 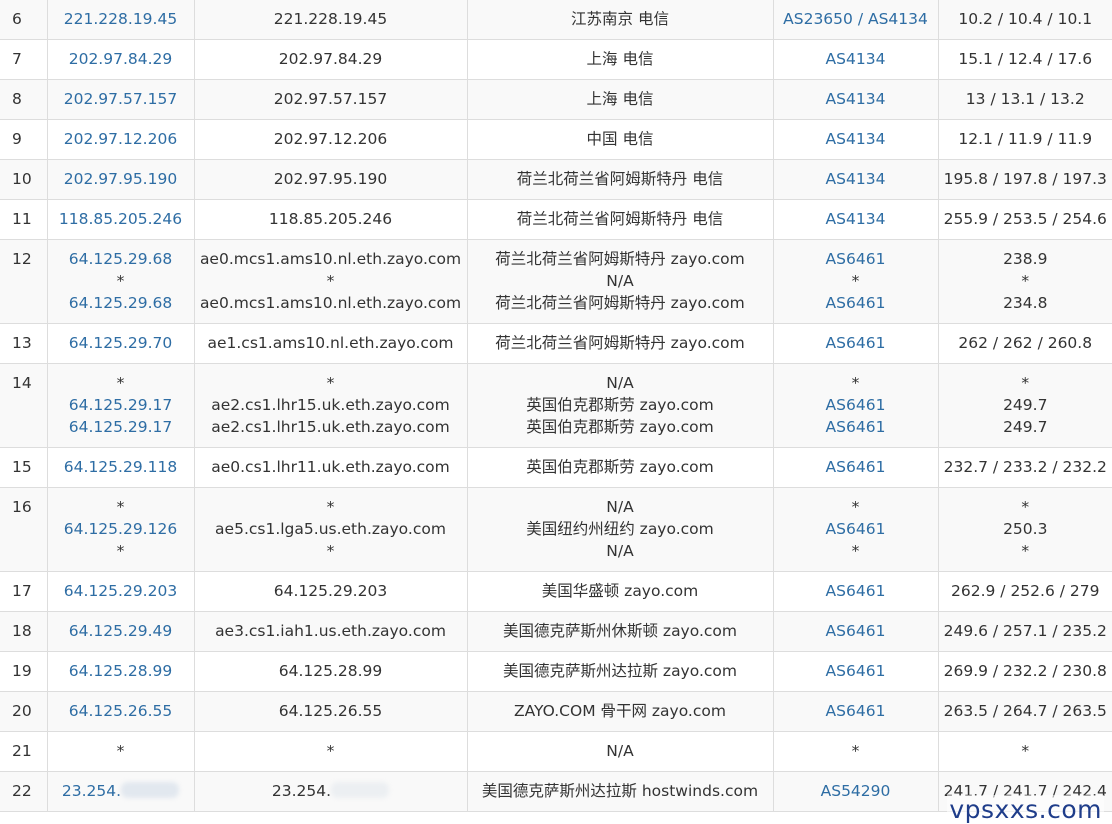 I want to click on asn-link: AS23650 / AS4134, so click(x=855, y=19).